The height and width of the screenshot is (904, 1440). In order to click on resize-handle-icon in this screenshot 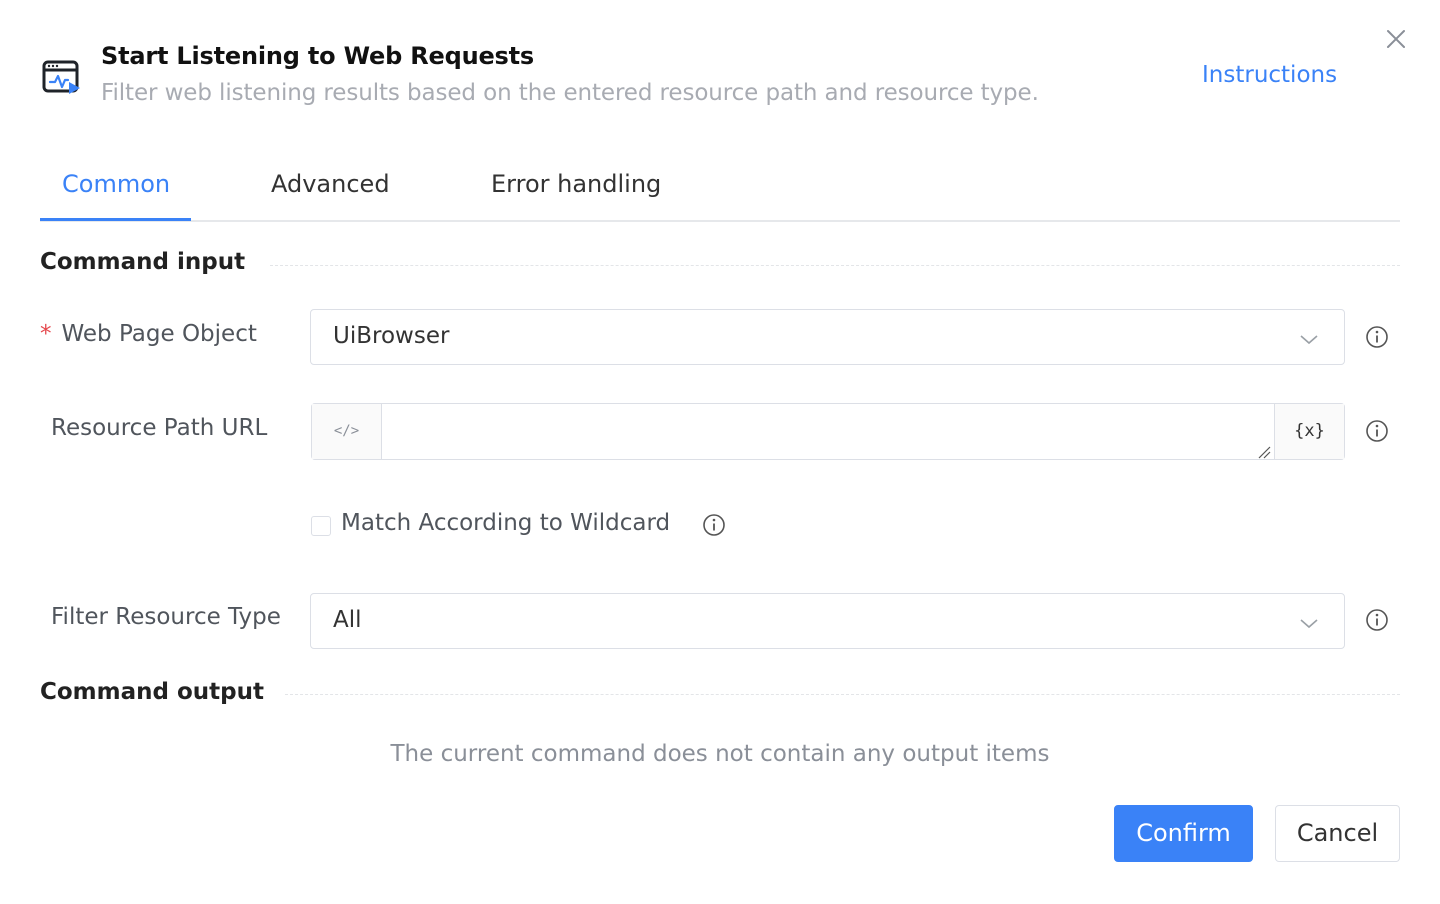, I will do `click(1264, 451)`.